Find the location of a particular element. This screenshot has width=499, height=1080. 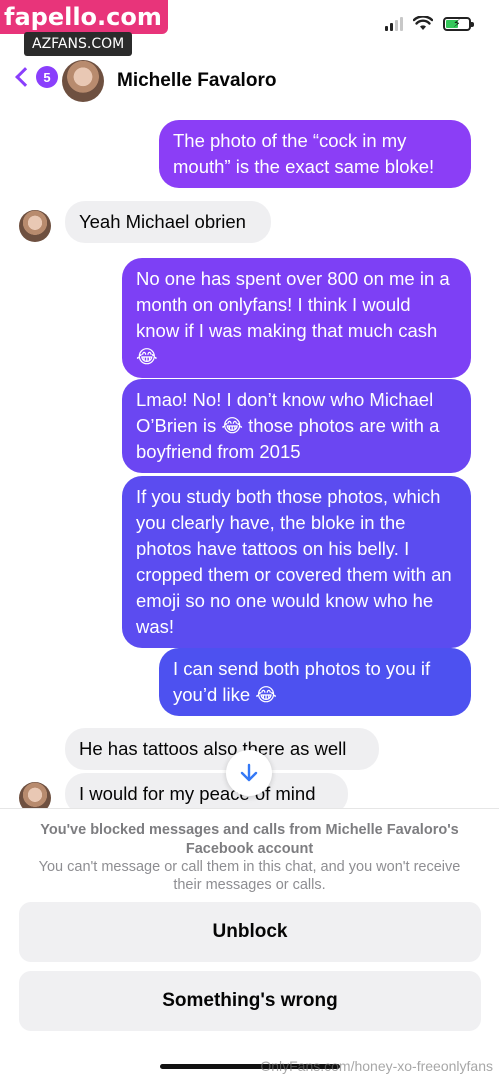

cellular-signal-icon is located at coordinates (394, 23).